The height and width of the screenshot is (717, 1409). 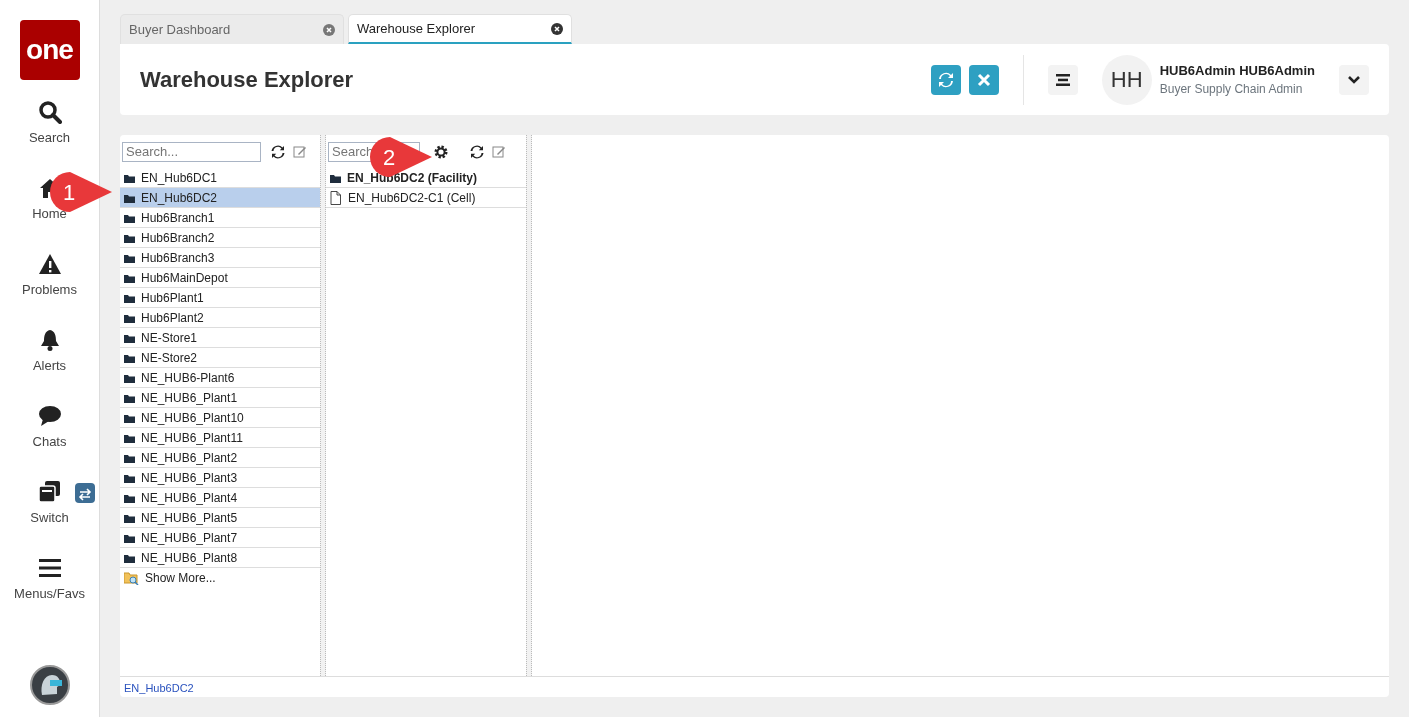 What do you see at coordinates (1237, 70) in the screenshot?
I see `user-name: HUB6Admin HUB6Admin` at bounding box center [1237, 70].